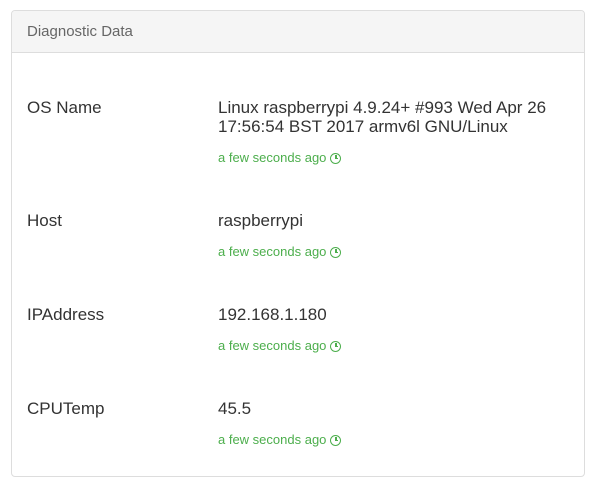 The image size is (598, 489). I want to click on row-value: 45.5, so click(235, 408).